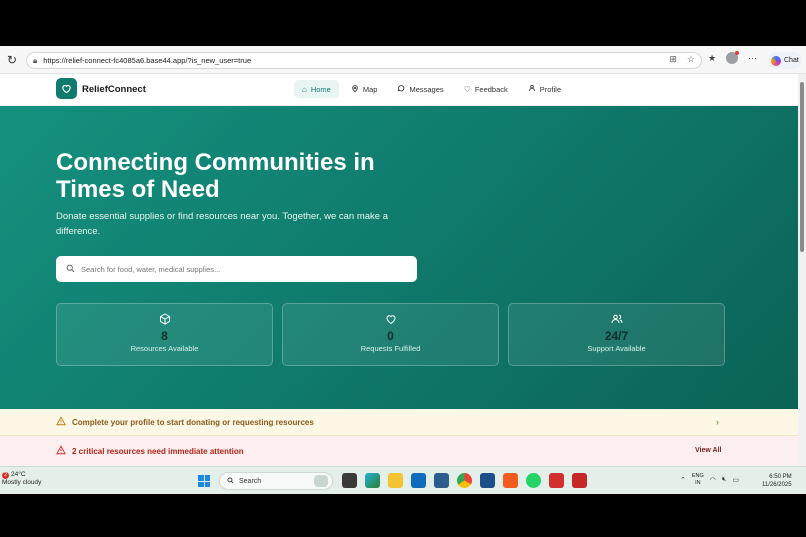 The width and height of the screenshot is (806, 537). What do you see at coordinates (61, 422) in the screenshot?
I see `warning-icon` at bounding box center [61, 422].